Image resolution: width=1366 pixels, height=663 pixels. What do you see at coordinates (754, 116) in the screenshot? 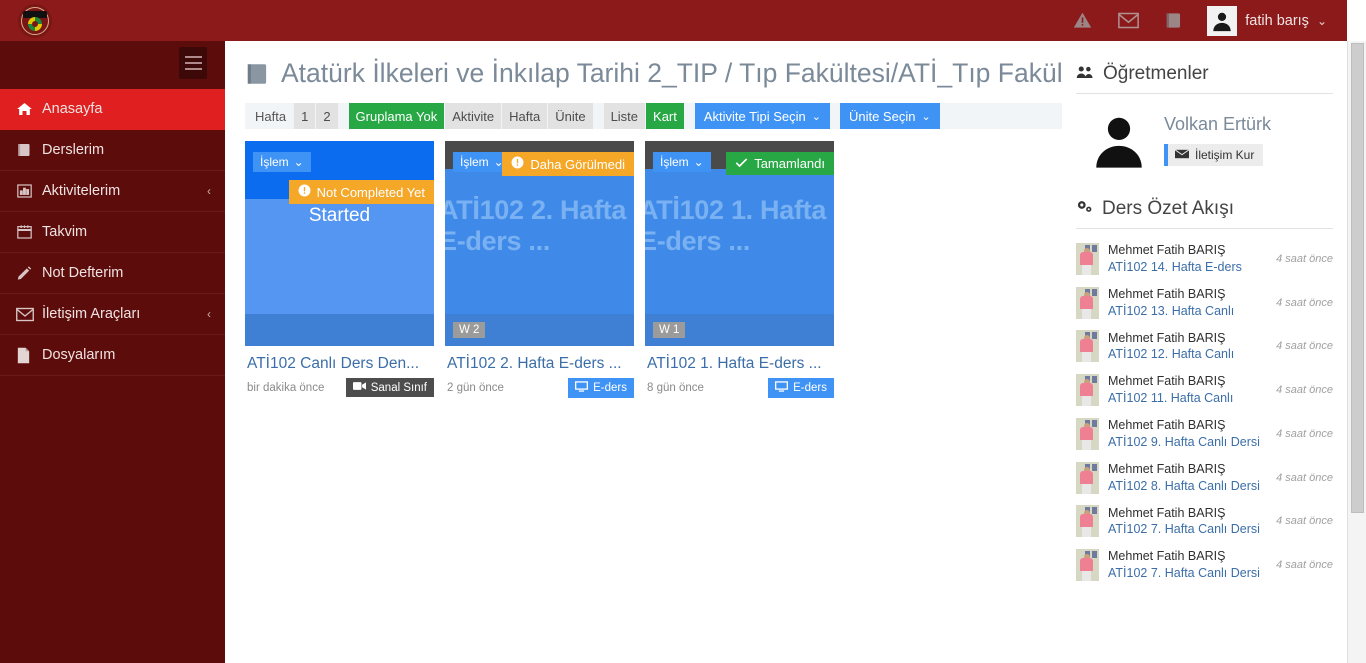
I see `dropdown-label: Aktivite Tipi Seçin` at bounding box center [754, 116].